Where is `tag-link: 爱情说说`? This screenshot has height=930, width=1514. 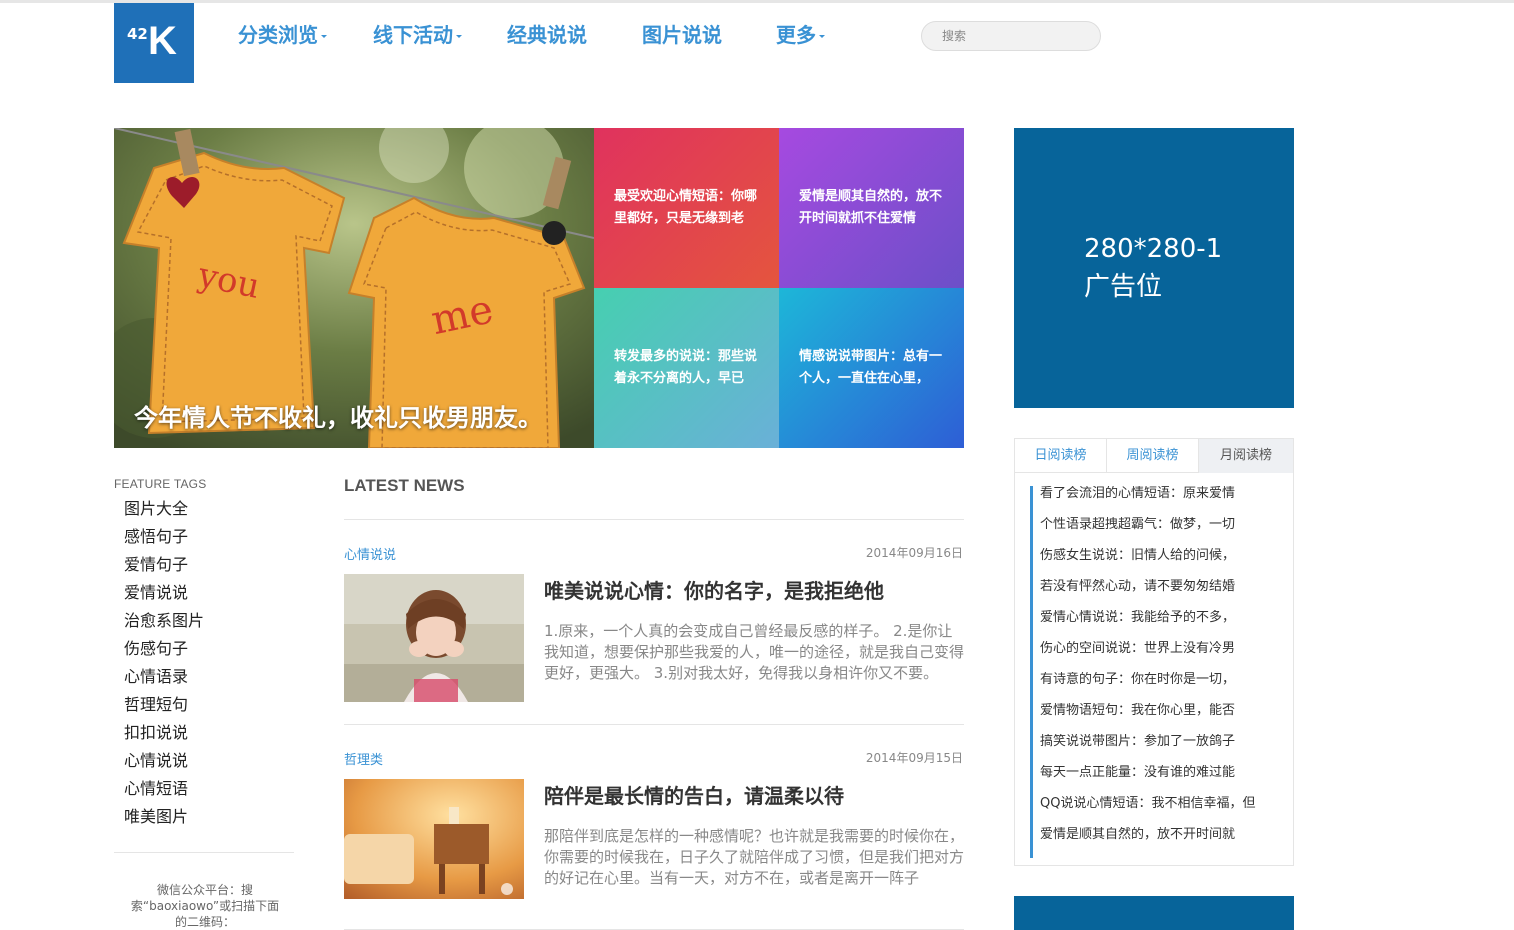 tag-link: 爱情说说 is located at coordinates (164, 596).